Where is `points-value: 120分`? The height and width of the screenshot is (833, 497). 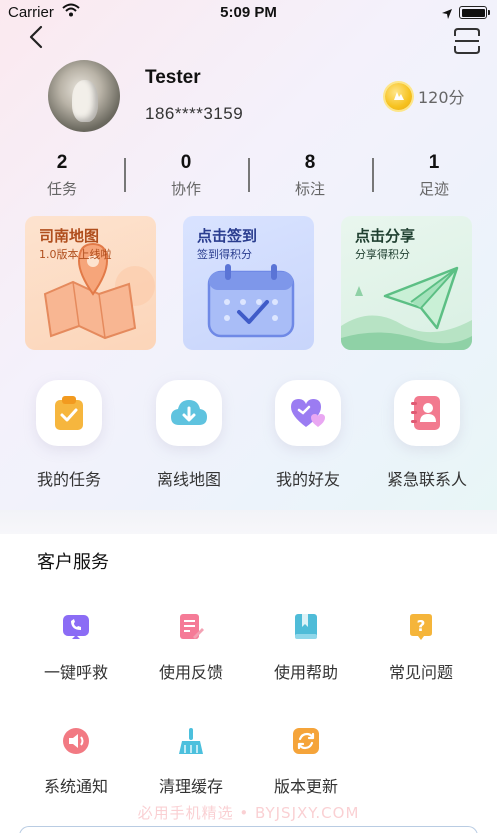
points-value: 120分 is located at coordinates (441, 97).